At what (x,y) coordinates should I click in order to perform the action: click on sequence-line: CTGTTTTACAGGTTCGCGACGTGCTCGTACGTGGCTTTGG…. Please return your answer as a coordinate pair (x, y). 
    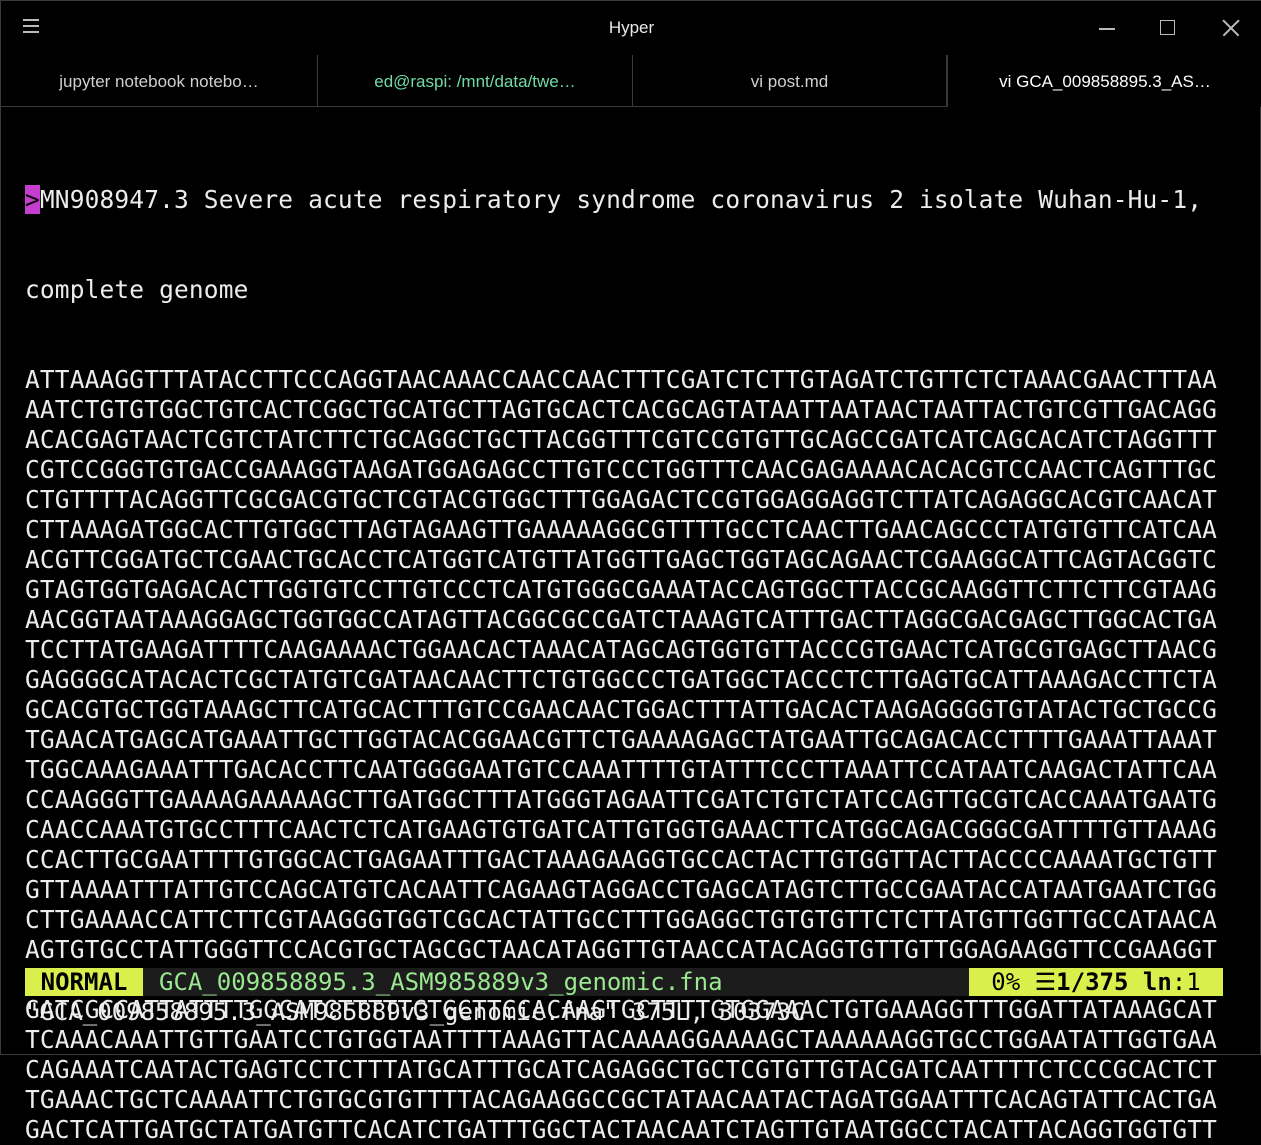
    Looking at the image, I should click on (621, 499).